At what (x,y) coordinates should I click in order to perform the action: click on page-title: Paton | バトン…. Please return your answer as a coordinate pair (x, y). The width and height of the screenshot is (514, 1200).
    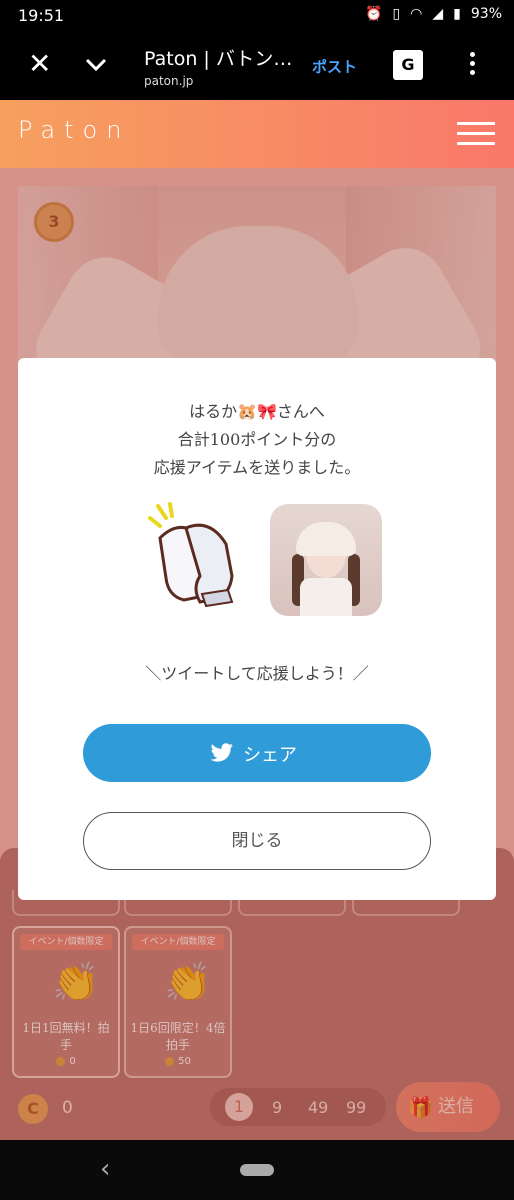
    Looking at the image, I should click on (218, 59).